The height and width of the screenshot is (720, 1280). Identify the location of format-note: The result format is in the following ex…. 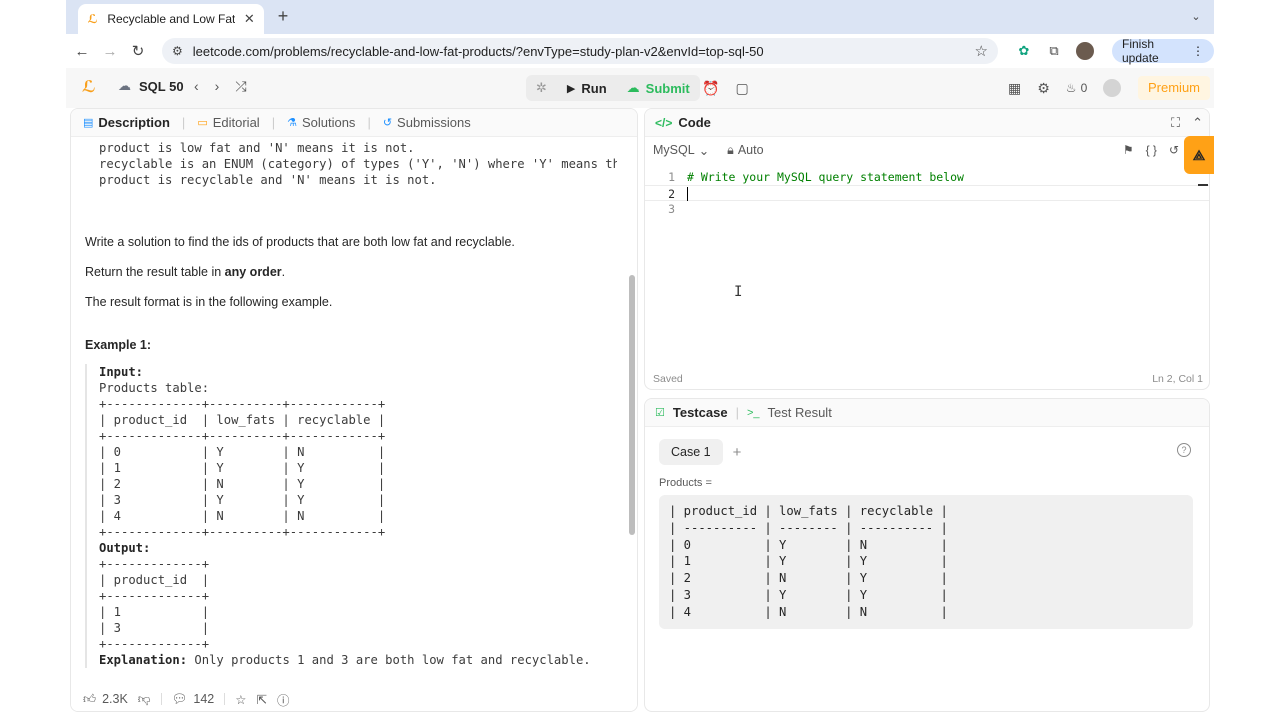
(209, 302).